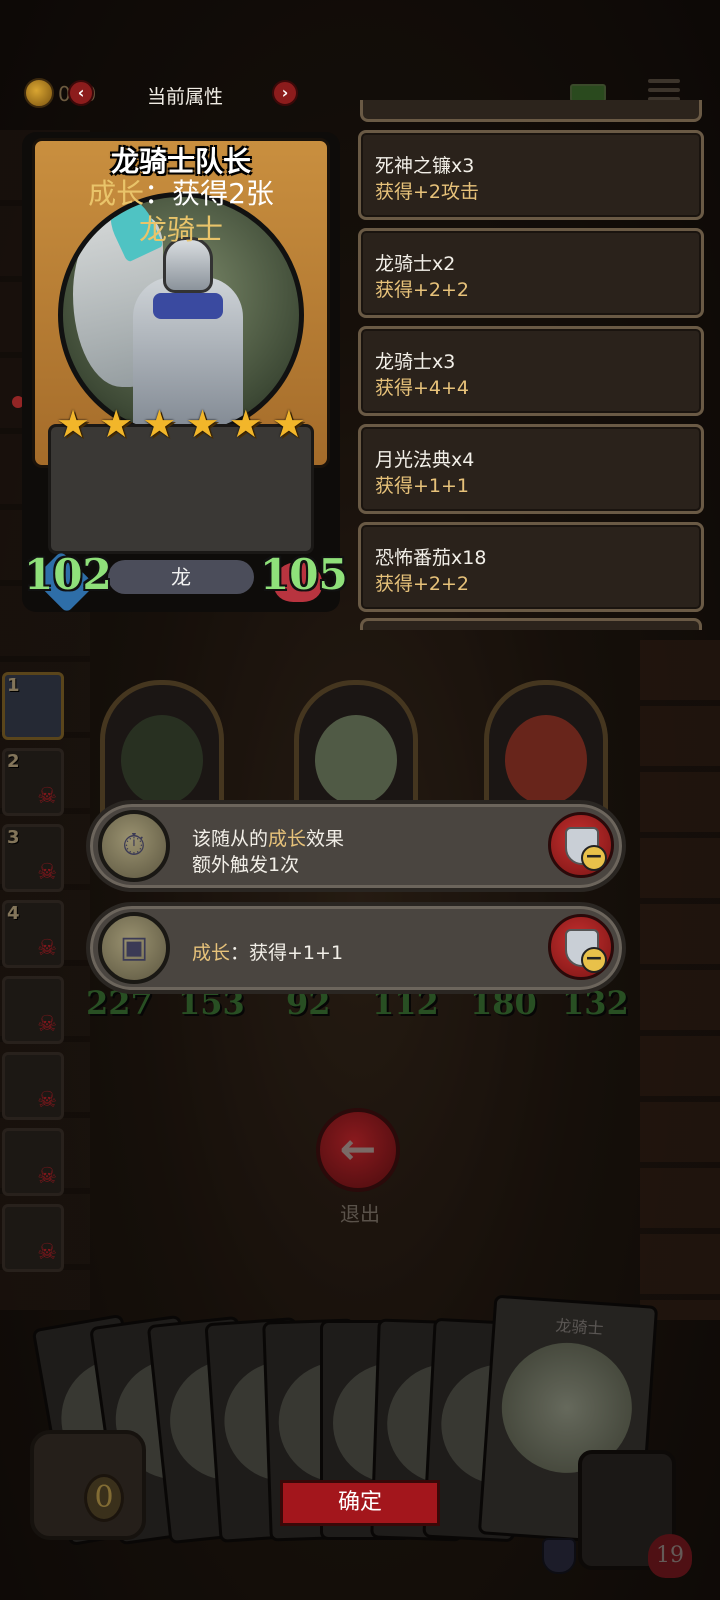 The width and height of the screenshot is (720, 1600). I want to click on list-edge-bottom, so click(531, 624).